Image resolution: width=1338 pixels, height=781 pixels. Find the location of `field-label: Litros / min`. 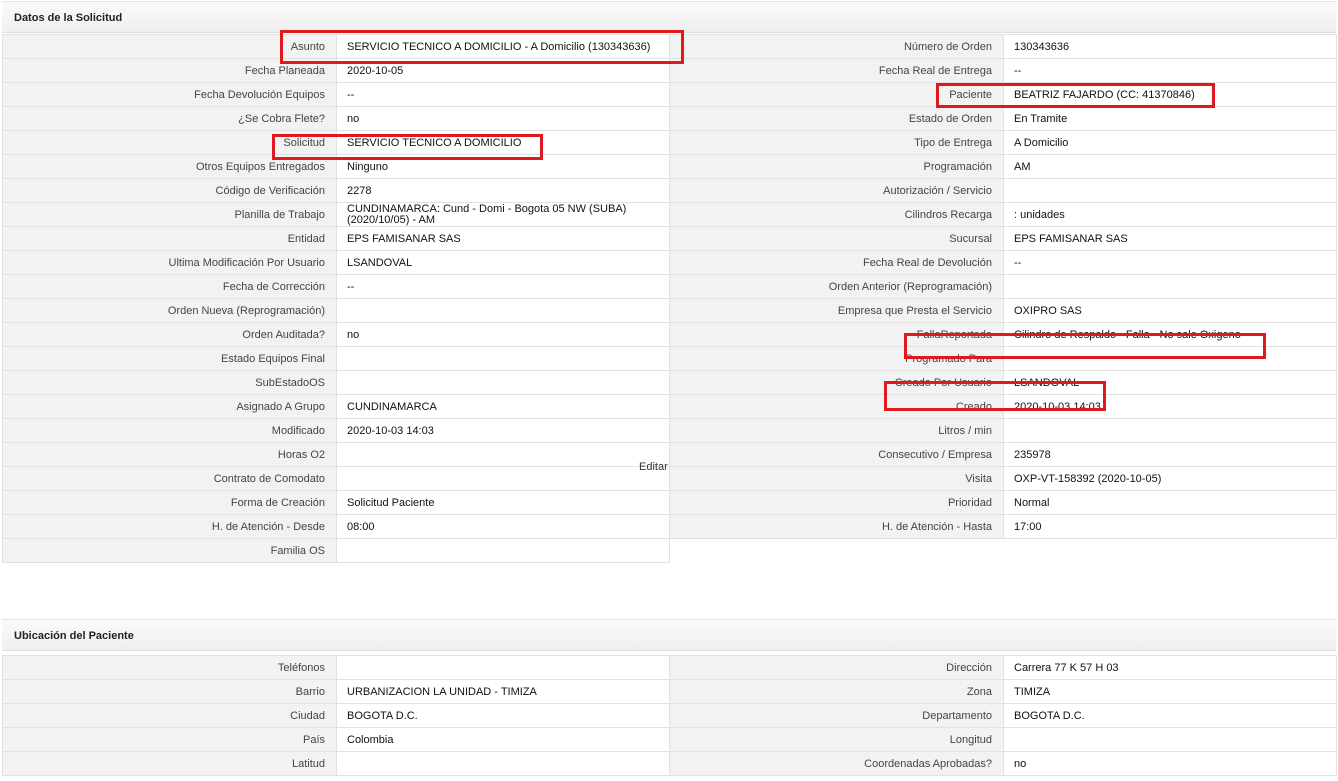

field-label: Litros / min is located at coordinates (836, 430).